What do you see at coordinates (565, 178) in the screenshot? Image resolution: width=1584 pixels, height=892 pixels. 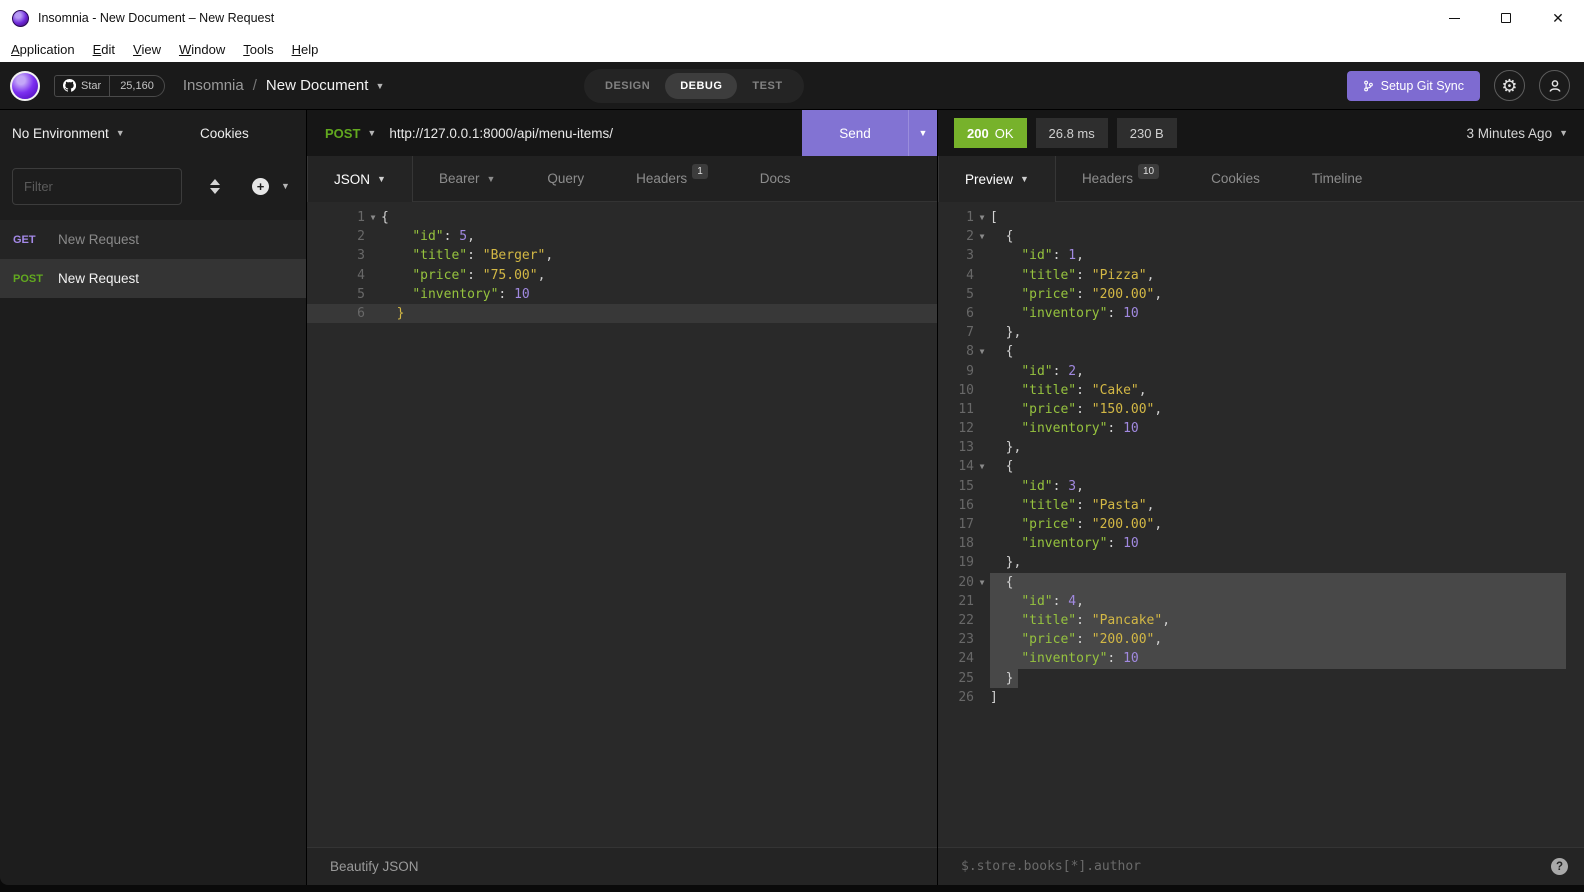 I see `tab-query: Query` at bounding box center [565, 178].